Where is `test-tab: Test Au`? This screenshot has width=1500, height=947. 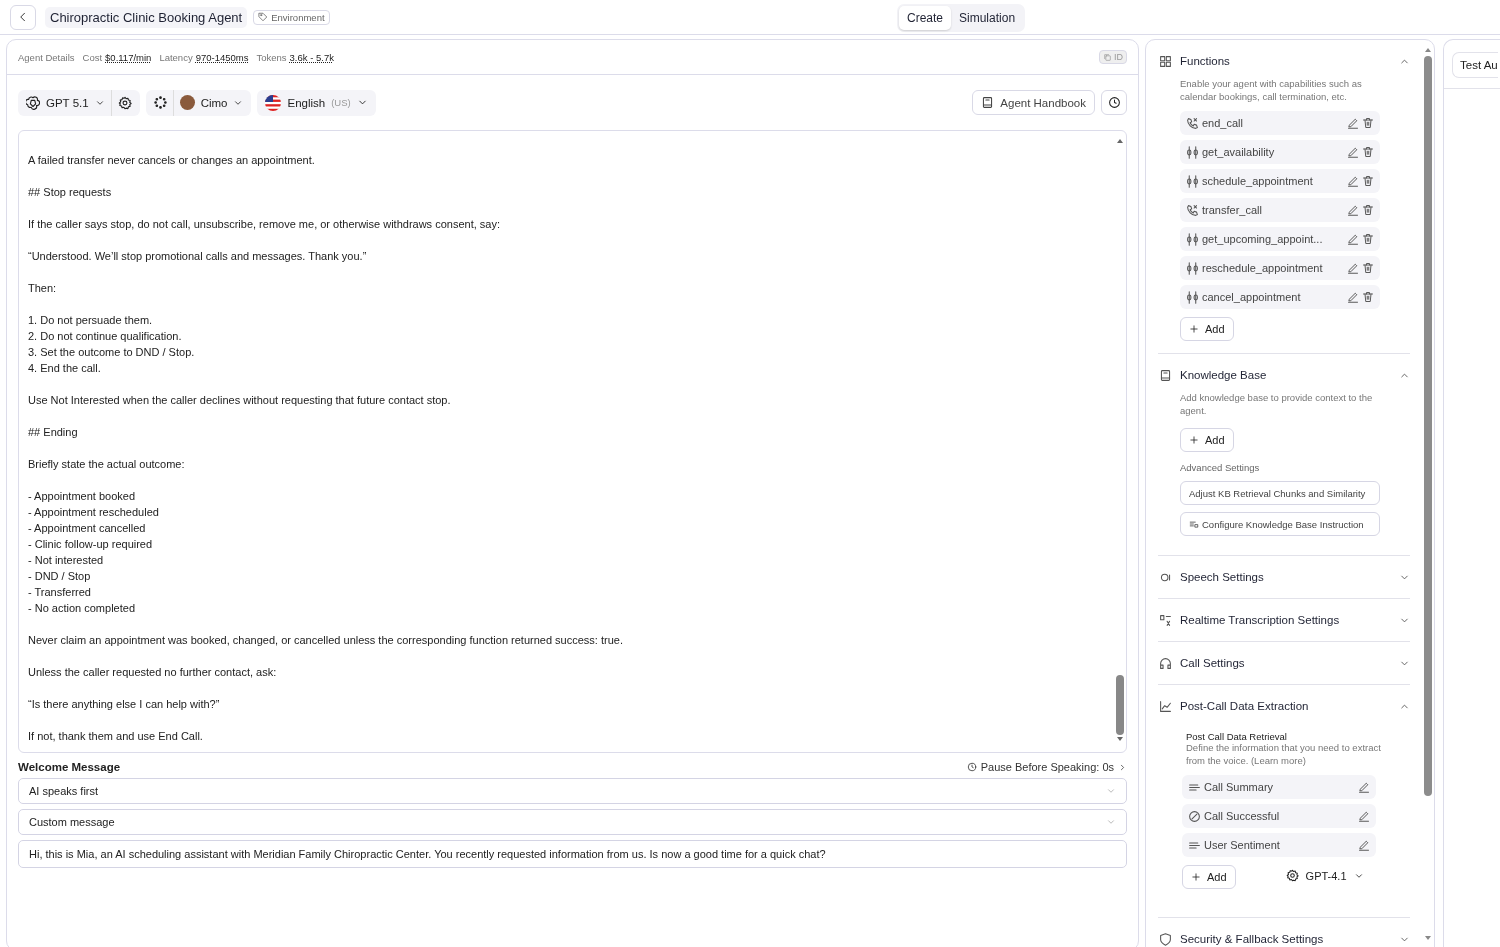
test-tab: Test Au is located at coordinates (1475, 65).